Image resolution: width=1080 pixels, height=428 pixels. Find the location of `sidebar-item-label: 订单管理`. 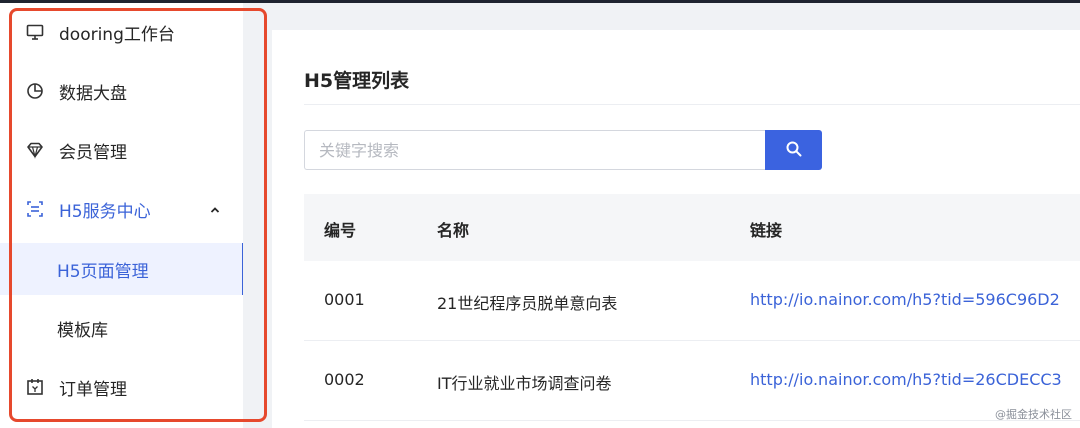

sidebar-item-label: 订单管理 is located at coordinates (93, 389).